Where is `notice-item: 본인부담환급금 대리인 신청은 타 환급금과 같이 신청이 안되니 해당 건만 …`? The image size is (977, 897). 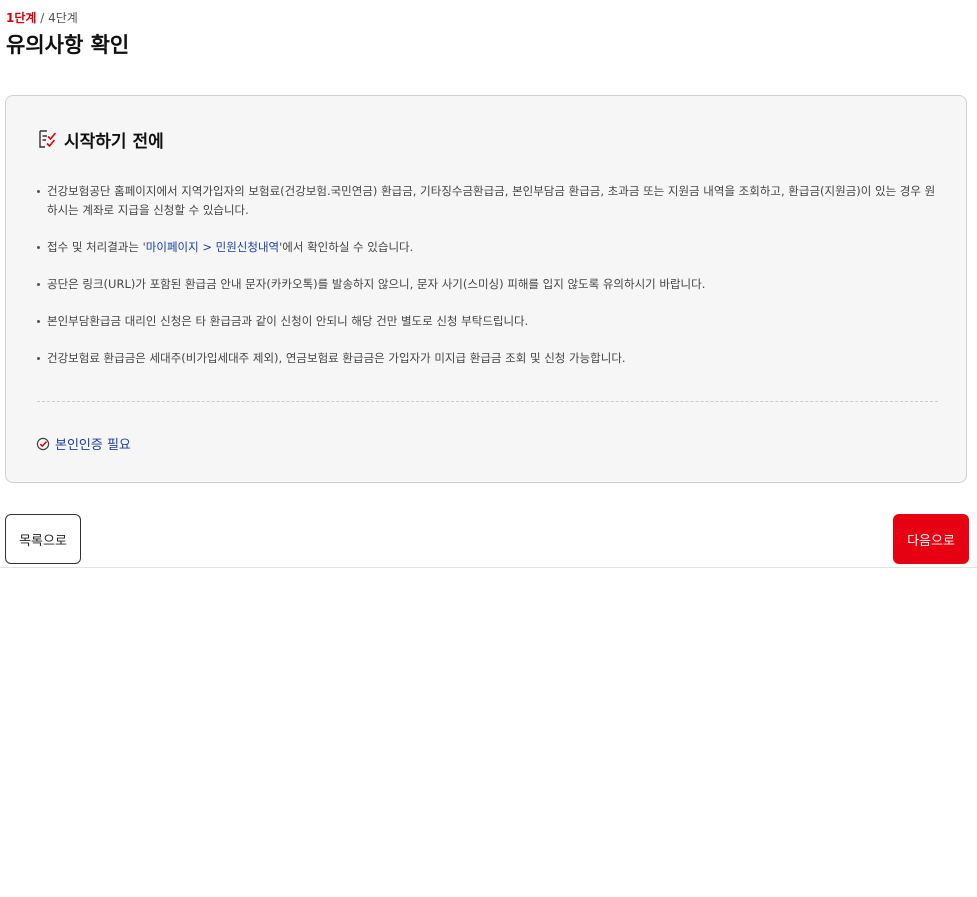 notice-item: 본인부담환급금 대리인 신청은 타 환급금과 같이 신청이 안되니 해당 건만 … is located at coordinates (490, 321).